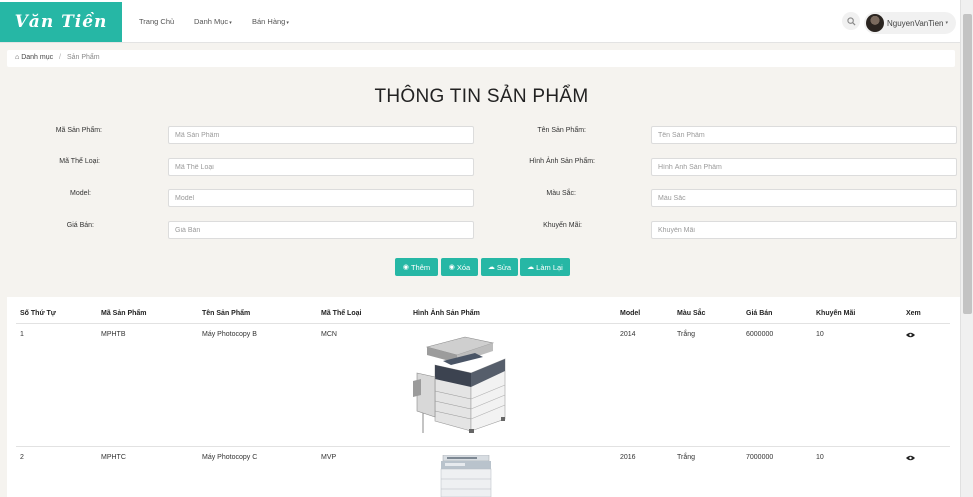 This screenshot has height=497, width=973. I want to click on label-gia-ban: Giá Bán:, so click(80, 225).